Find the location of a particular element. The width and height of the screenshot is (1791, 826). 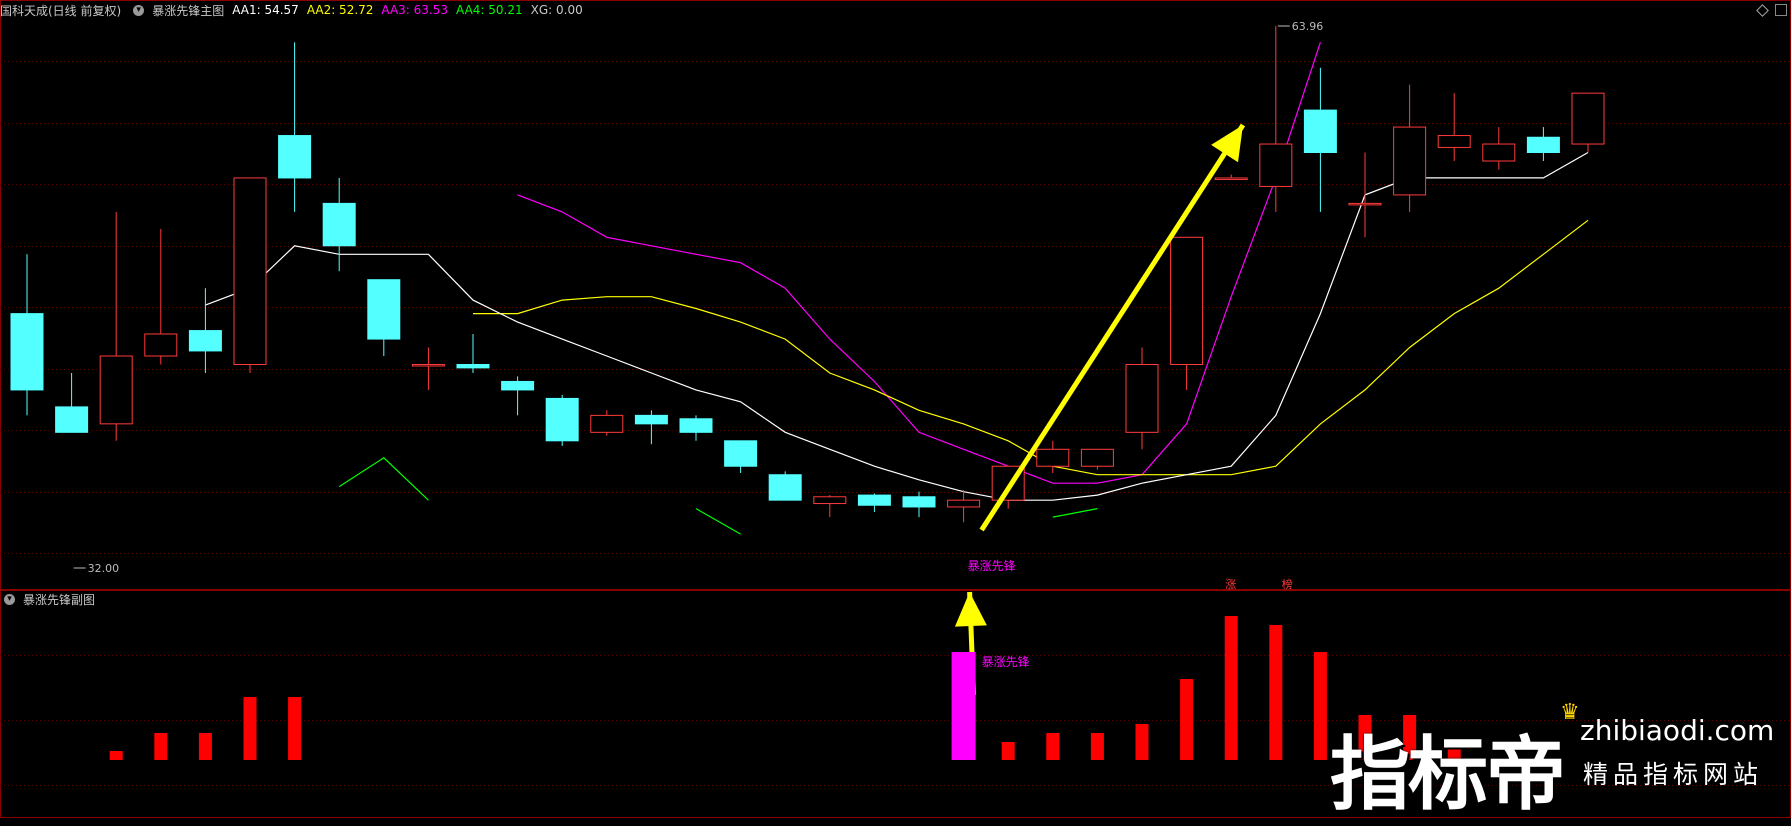

watermark-brand: 指标帝 is located at coordinates (1448, 774).